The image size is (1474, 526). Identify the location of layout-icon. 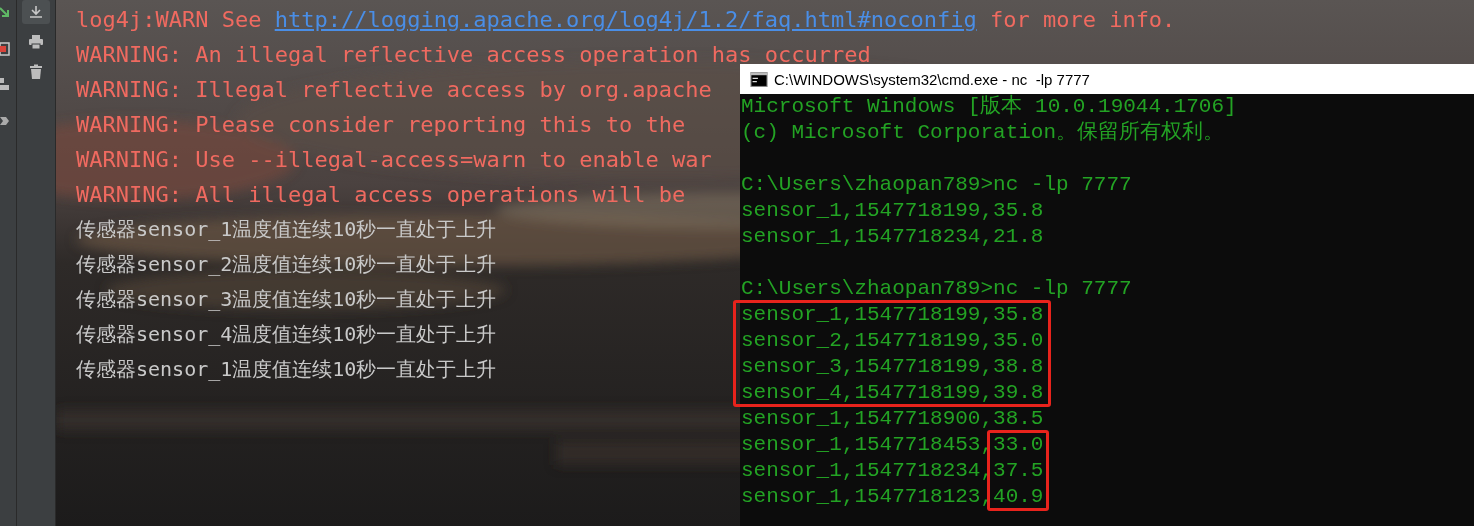
(5, 85).